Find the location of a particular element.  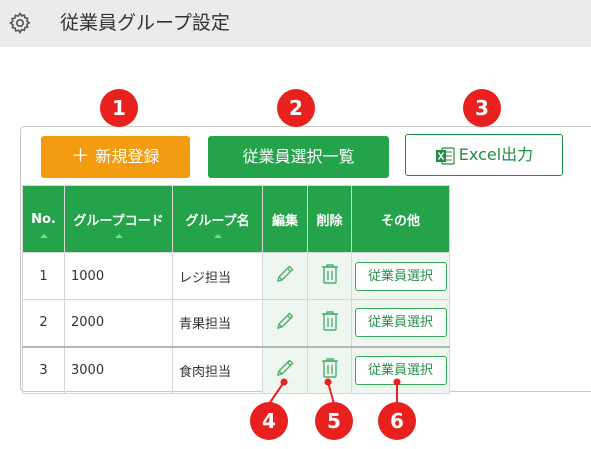

column-header-label: 編集 is located at coordinates (284, 221).